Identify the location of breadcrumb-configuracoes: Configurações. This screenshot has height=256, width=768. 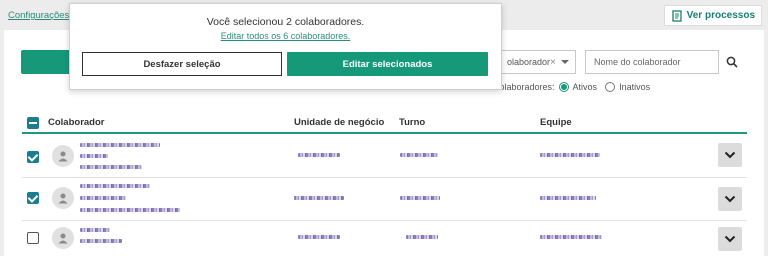
(38, 15).